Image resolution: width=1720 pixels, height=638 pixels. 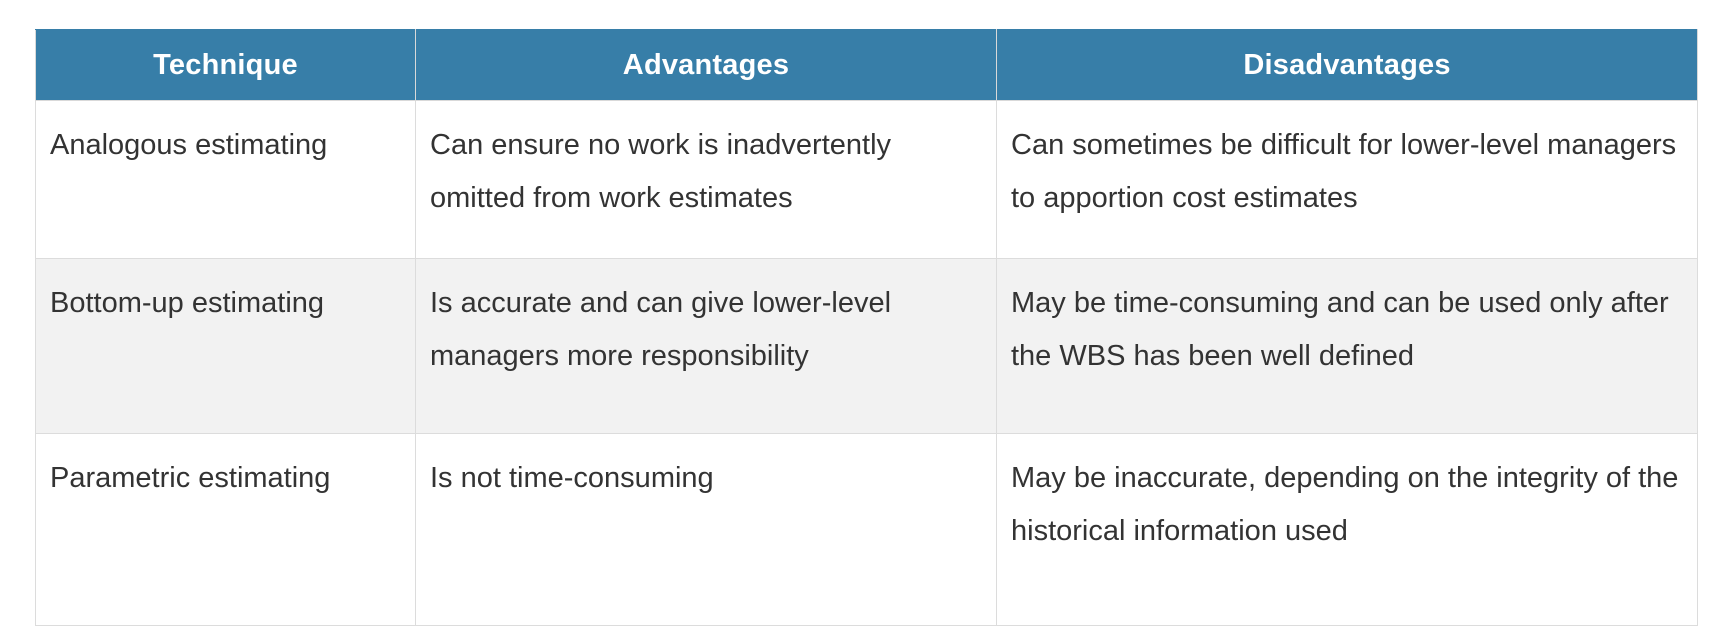 I want to click on cell-advantages: Is not time-consuming, so click(x=706, y=529).